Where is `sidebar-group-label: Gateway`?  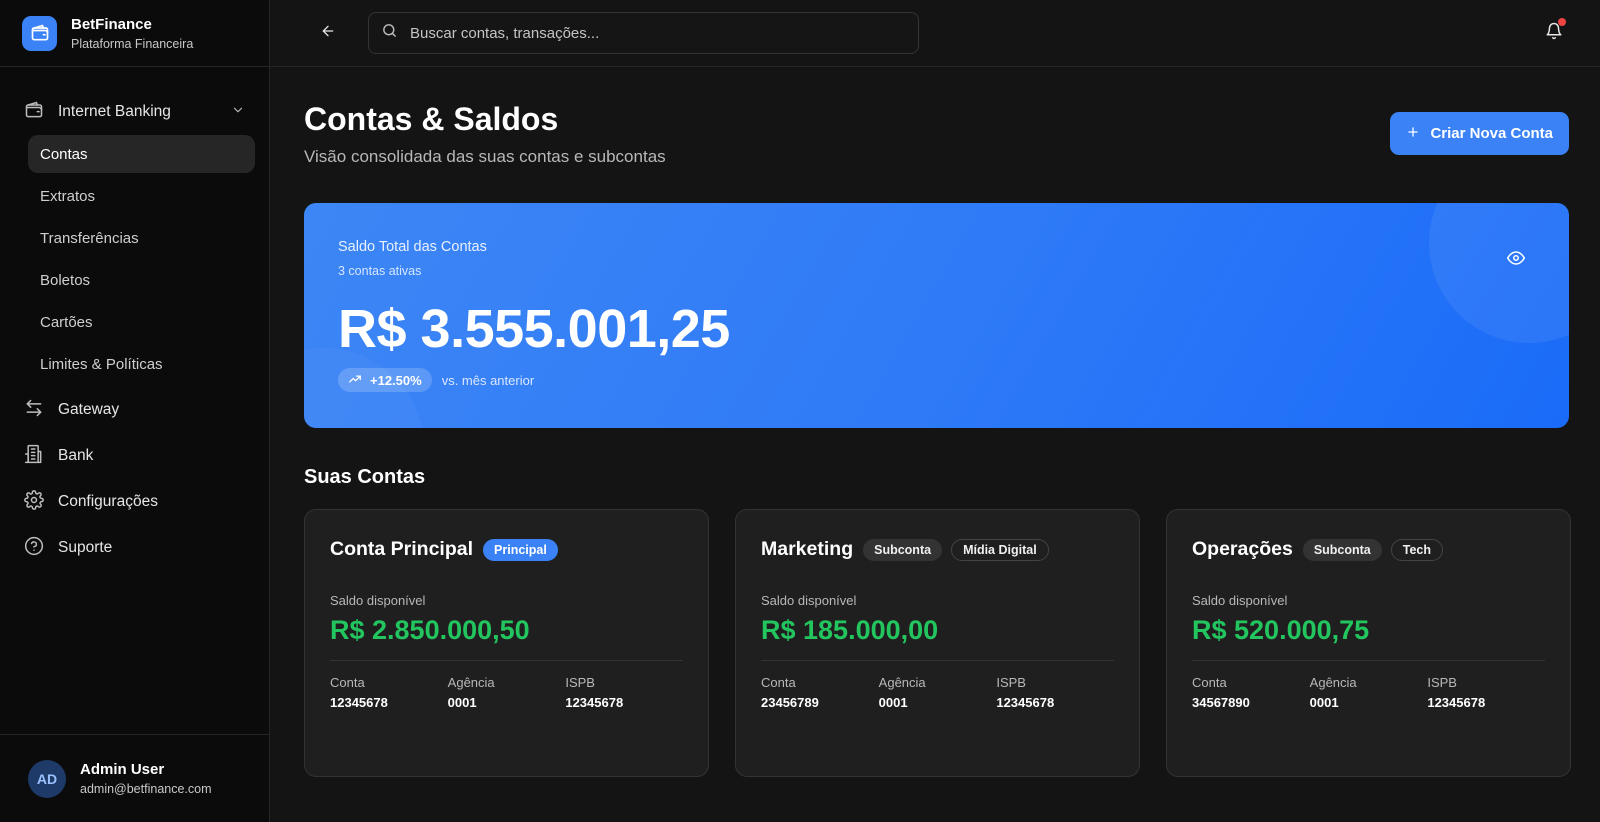 sidebar-group-label: Gateway is located at coordinates (89, 409).